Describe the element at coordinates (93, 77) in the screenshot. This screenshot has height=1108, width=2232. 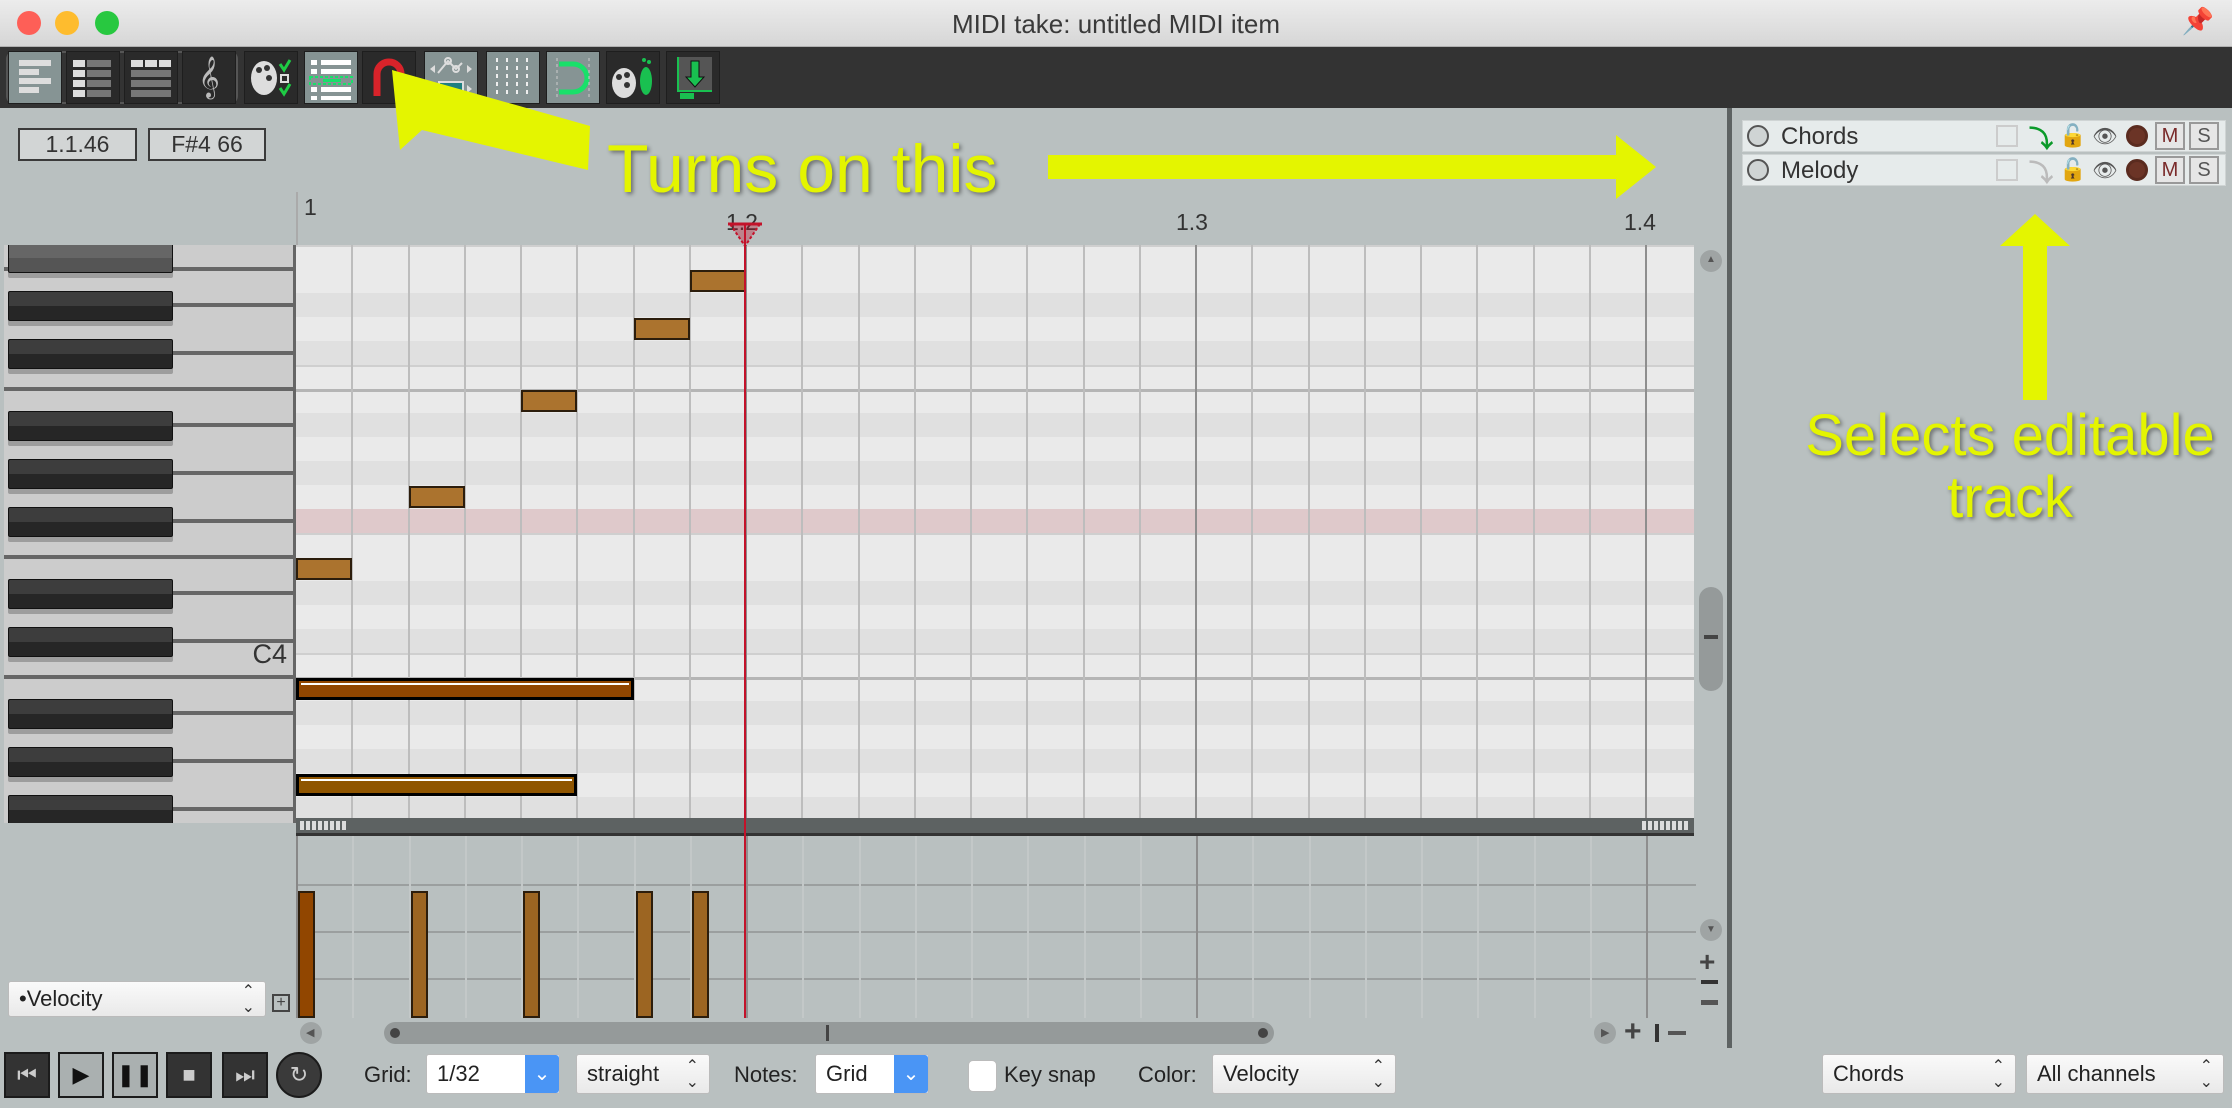
I see `named-notes-mode-button` at that location.